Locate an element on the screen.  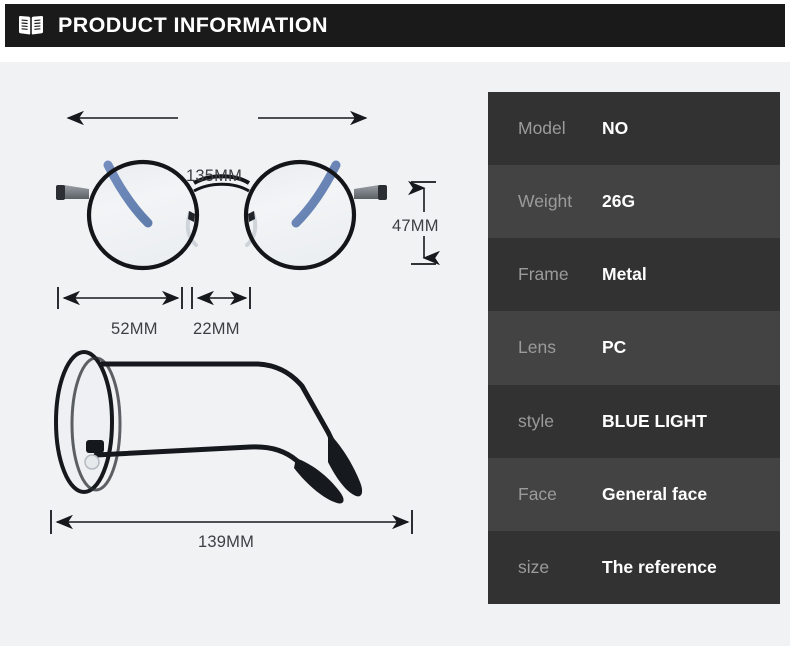
spec-value-face: General face is located at coordinates (655, 493).